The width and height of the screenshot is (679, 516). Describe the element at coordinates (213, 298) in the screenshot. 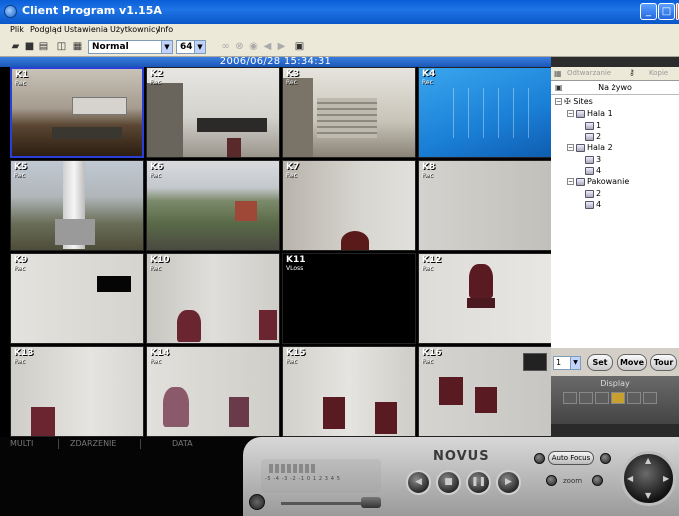

I see `camera-tile-k10: K10 Rec` at that location.